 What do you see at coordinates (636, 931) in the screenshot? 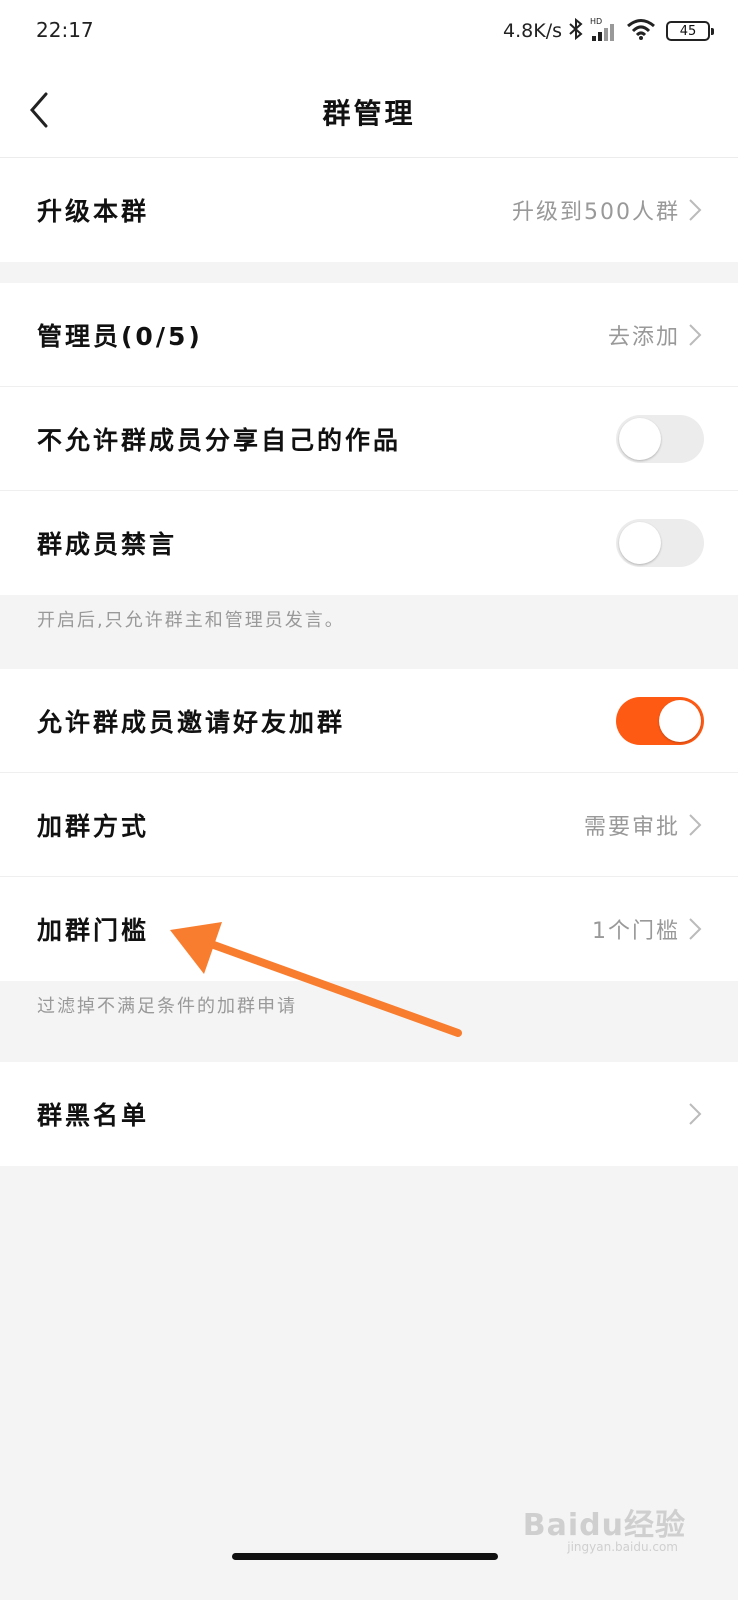
I see `join-threshold-value: 1个门槛` at bounding box center [636, 931].